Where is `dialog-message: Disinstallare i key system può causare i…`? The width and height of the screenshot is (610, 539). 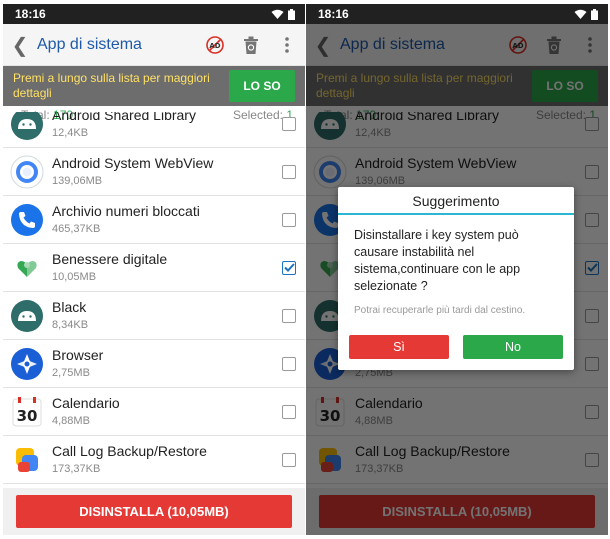
dialog-message: Disinstallare i key system può causare i… is located at coordinates (437, 260).